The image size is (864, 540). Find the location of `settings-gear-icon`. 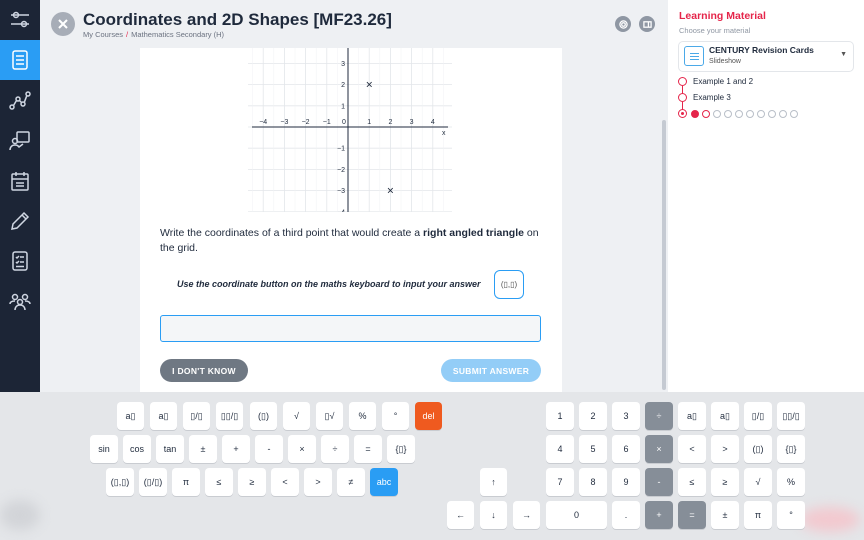

settings-gear-icon is located at coordinates (623, 24).